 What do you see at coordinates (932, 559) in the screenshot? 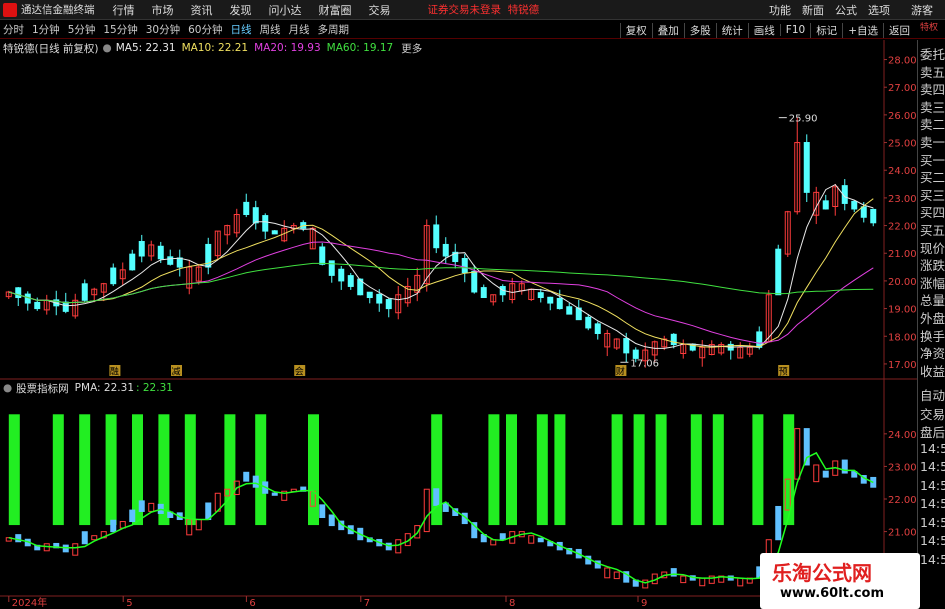
I see `trade-field-9: 14:50` at bounding box center [932, 559].